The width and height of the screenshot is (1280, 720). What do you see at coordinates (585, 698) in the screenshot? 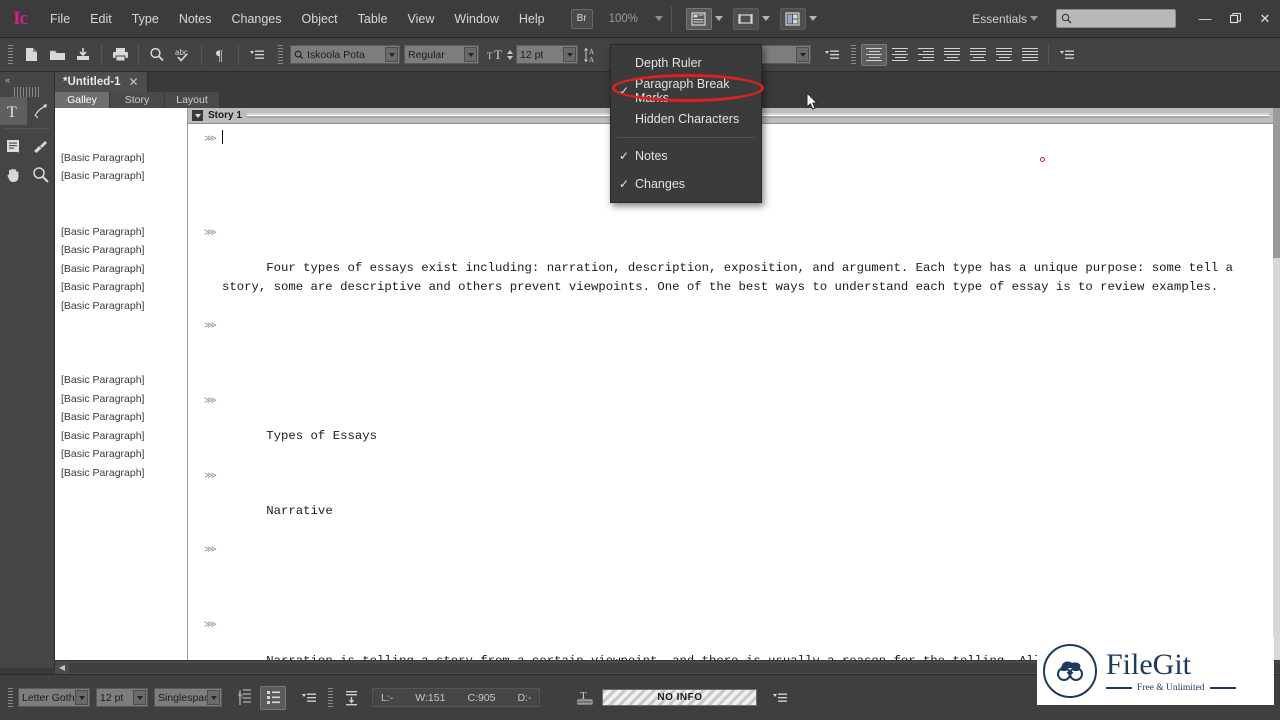
I see `depth-indicator-button: T` at bounding box center [585, 698].